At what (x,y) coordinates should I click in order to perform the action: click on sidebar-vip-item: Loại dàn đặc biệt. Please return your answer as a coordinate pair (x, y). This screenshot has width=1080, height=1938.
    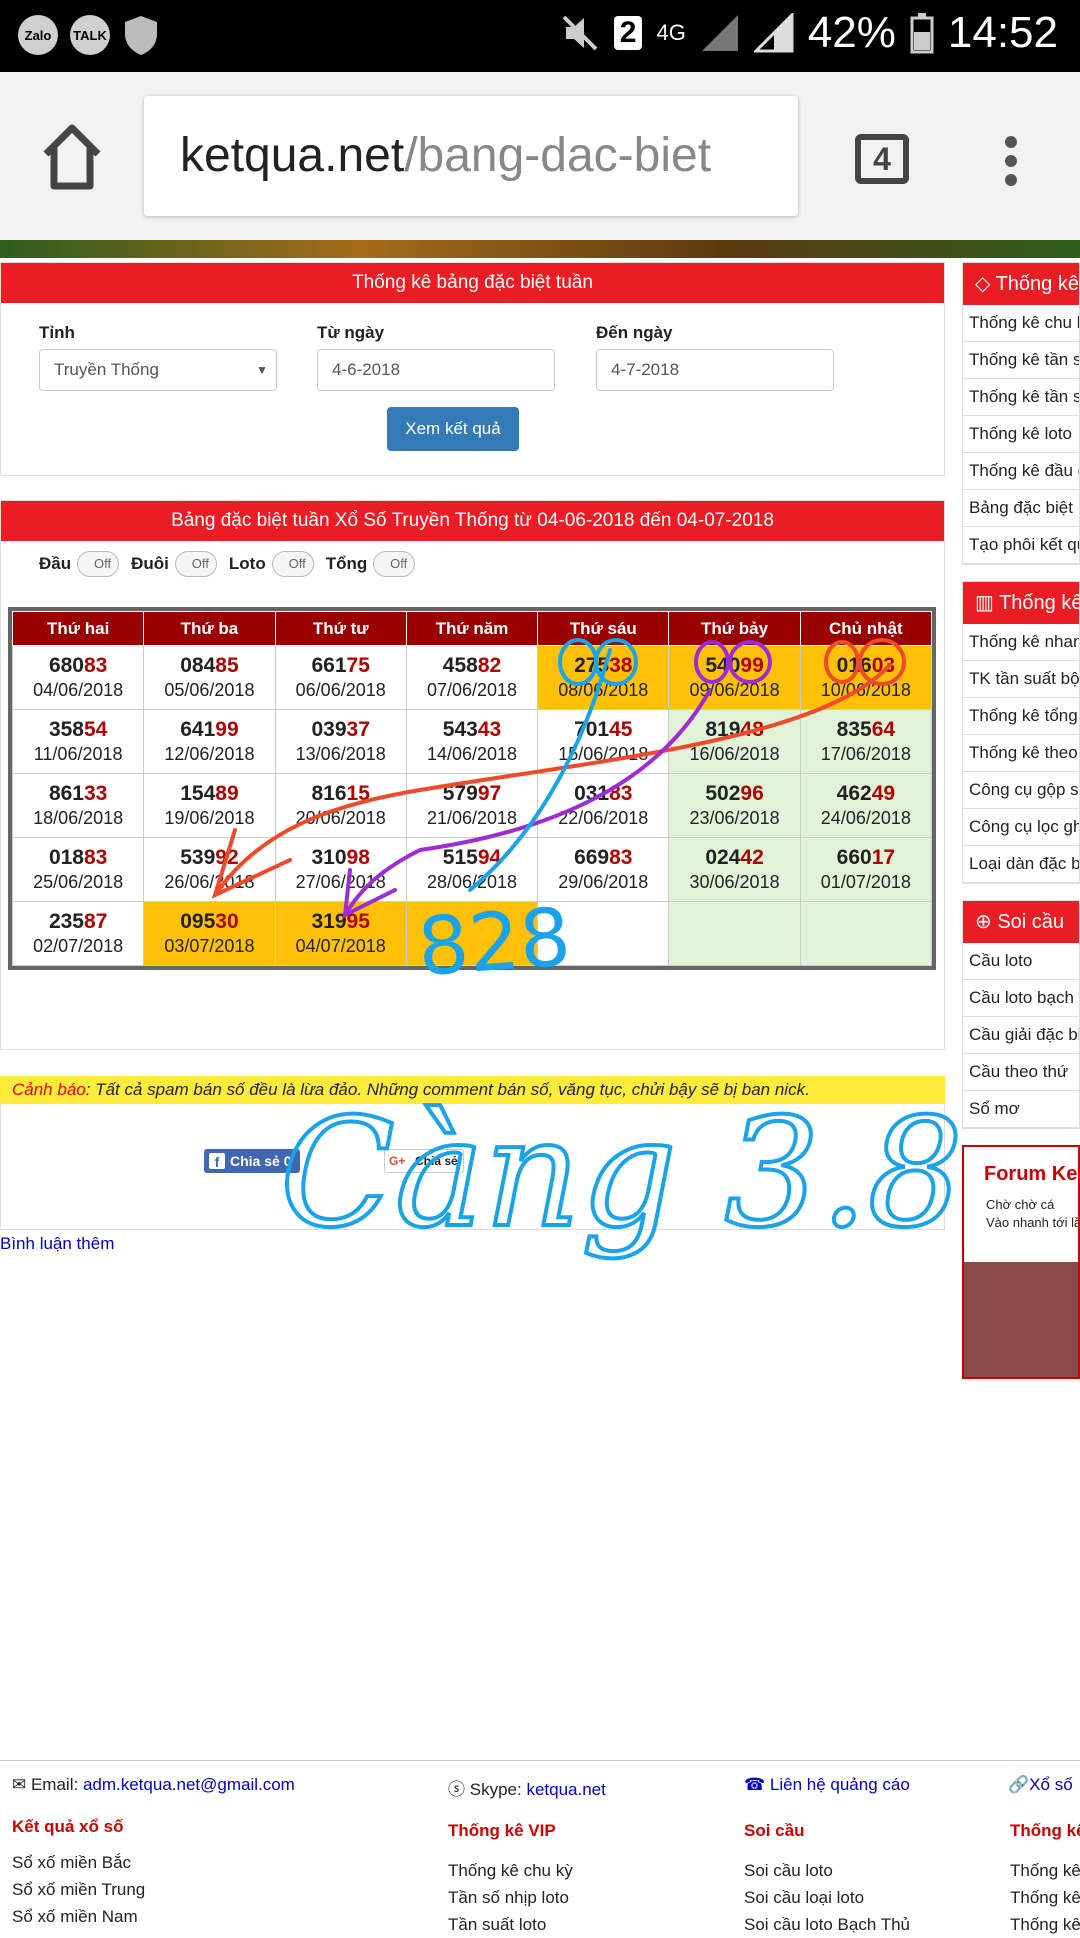
    Looking at the image, I should click on (1021, 864).